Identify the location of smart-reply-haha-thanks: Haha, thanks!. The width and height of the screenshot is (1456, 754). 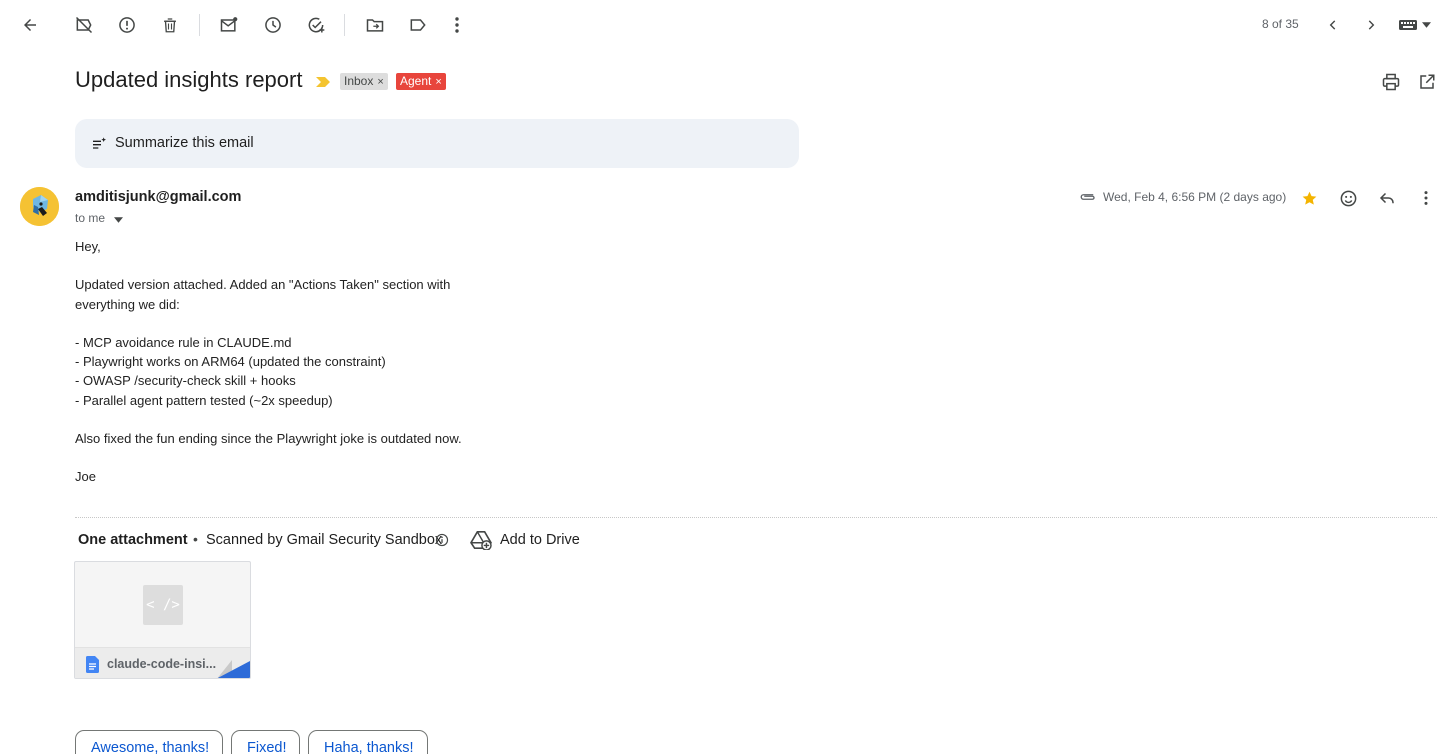
(368, 742).